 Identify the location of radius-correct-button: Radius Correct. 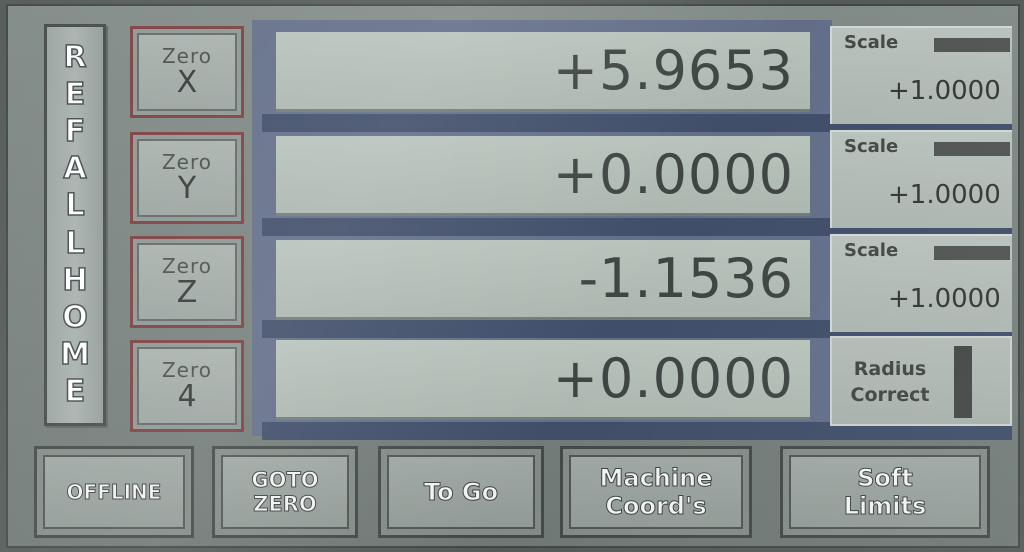
(921, 381).